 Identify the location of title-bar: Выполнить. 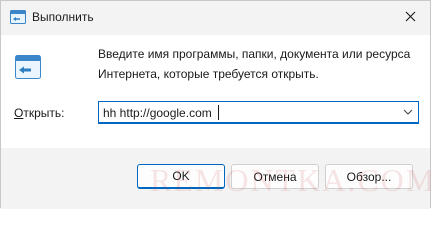
(215, 18).